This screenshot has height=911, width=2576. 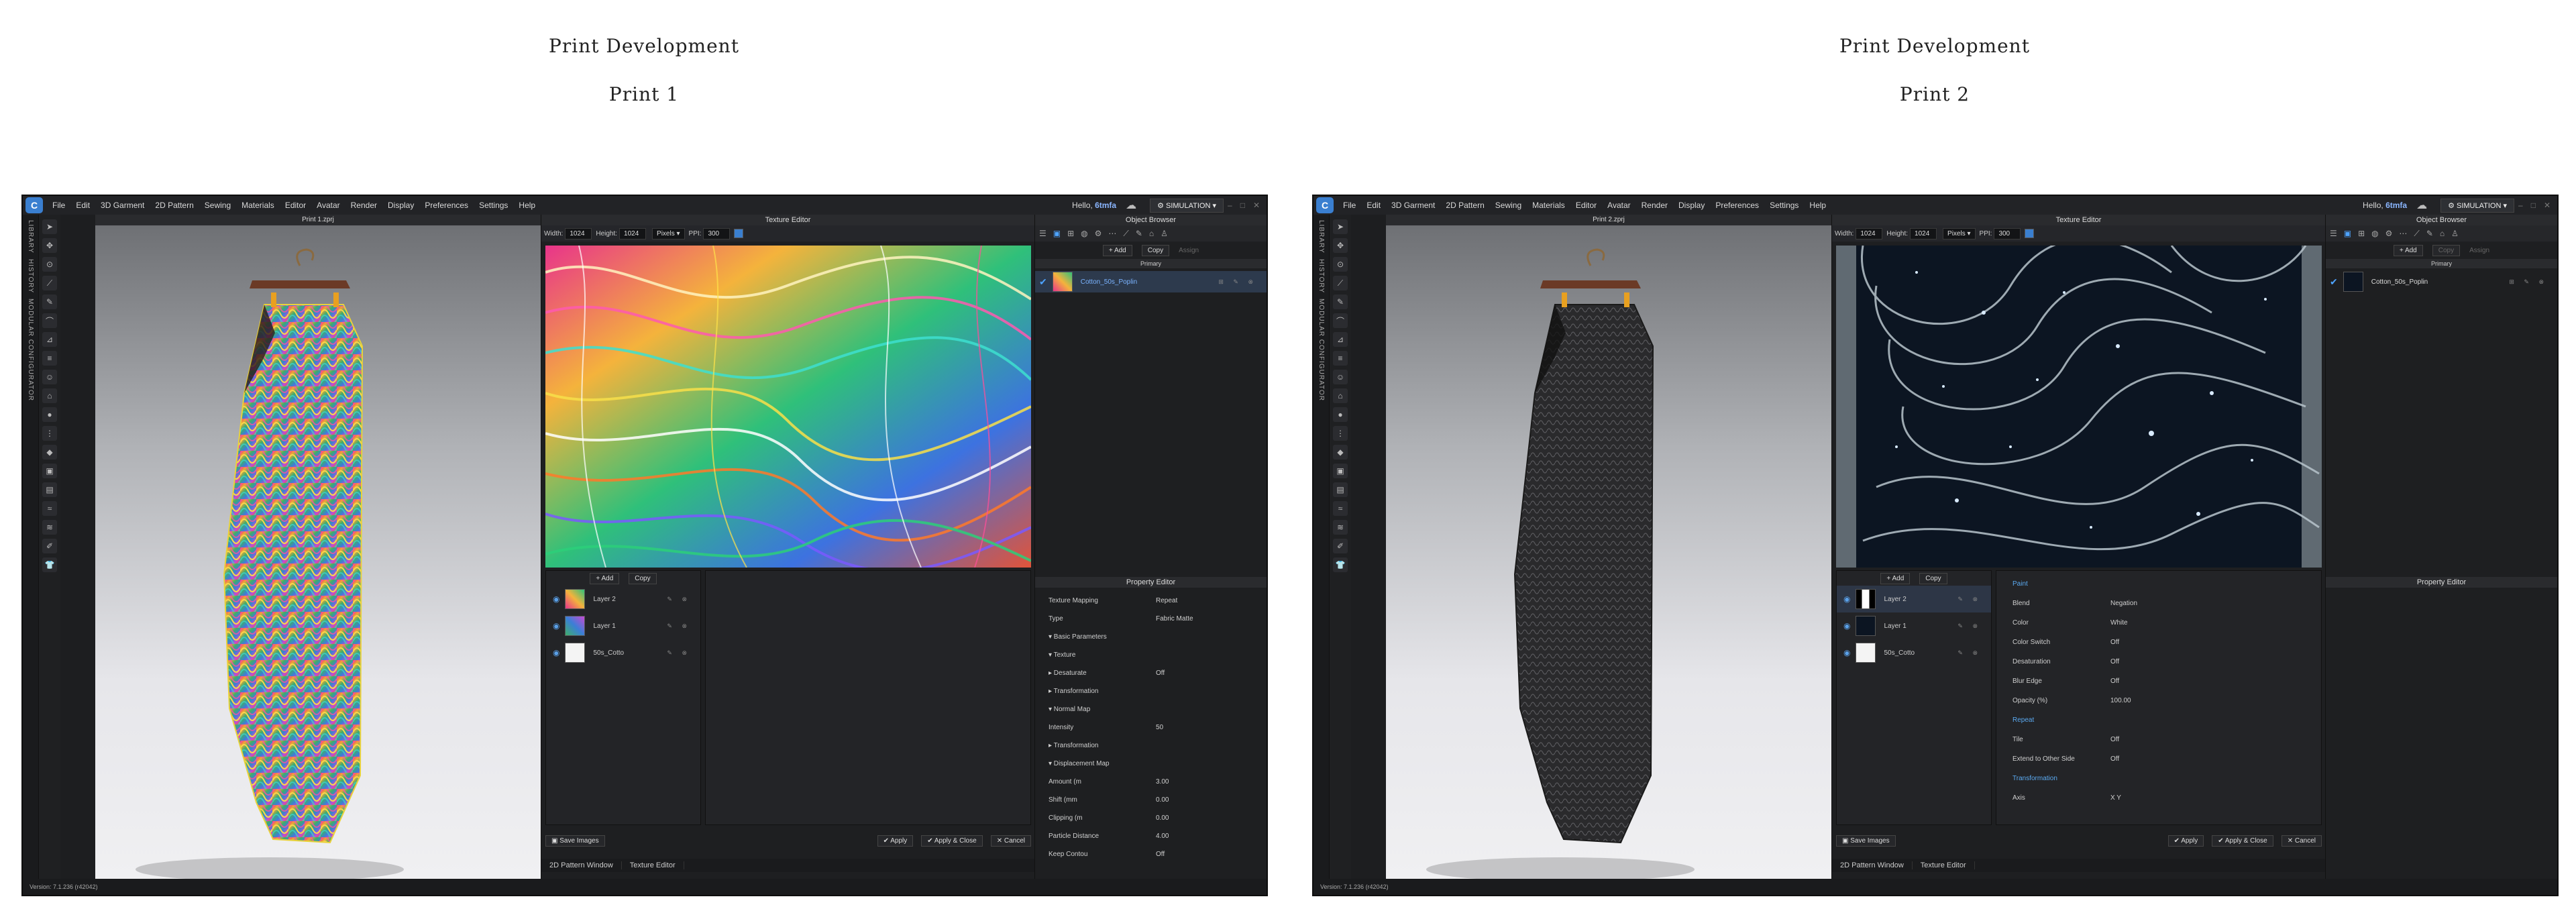 I want to click on apply-button: ✔ Apply, so click(x=895, y=841).